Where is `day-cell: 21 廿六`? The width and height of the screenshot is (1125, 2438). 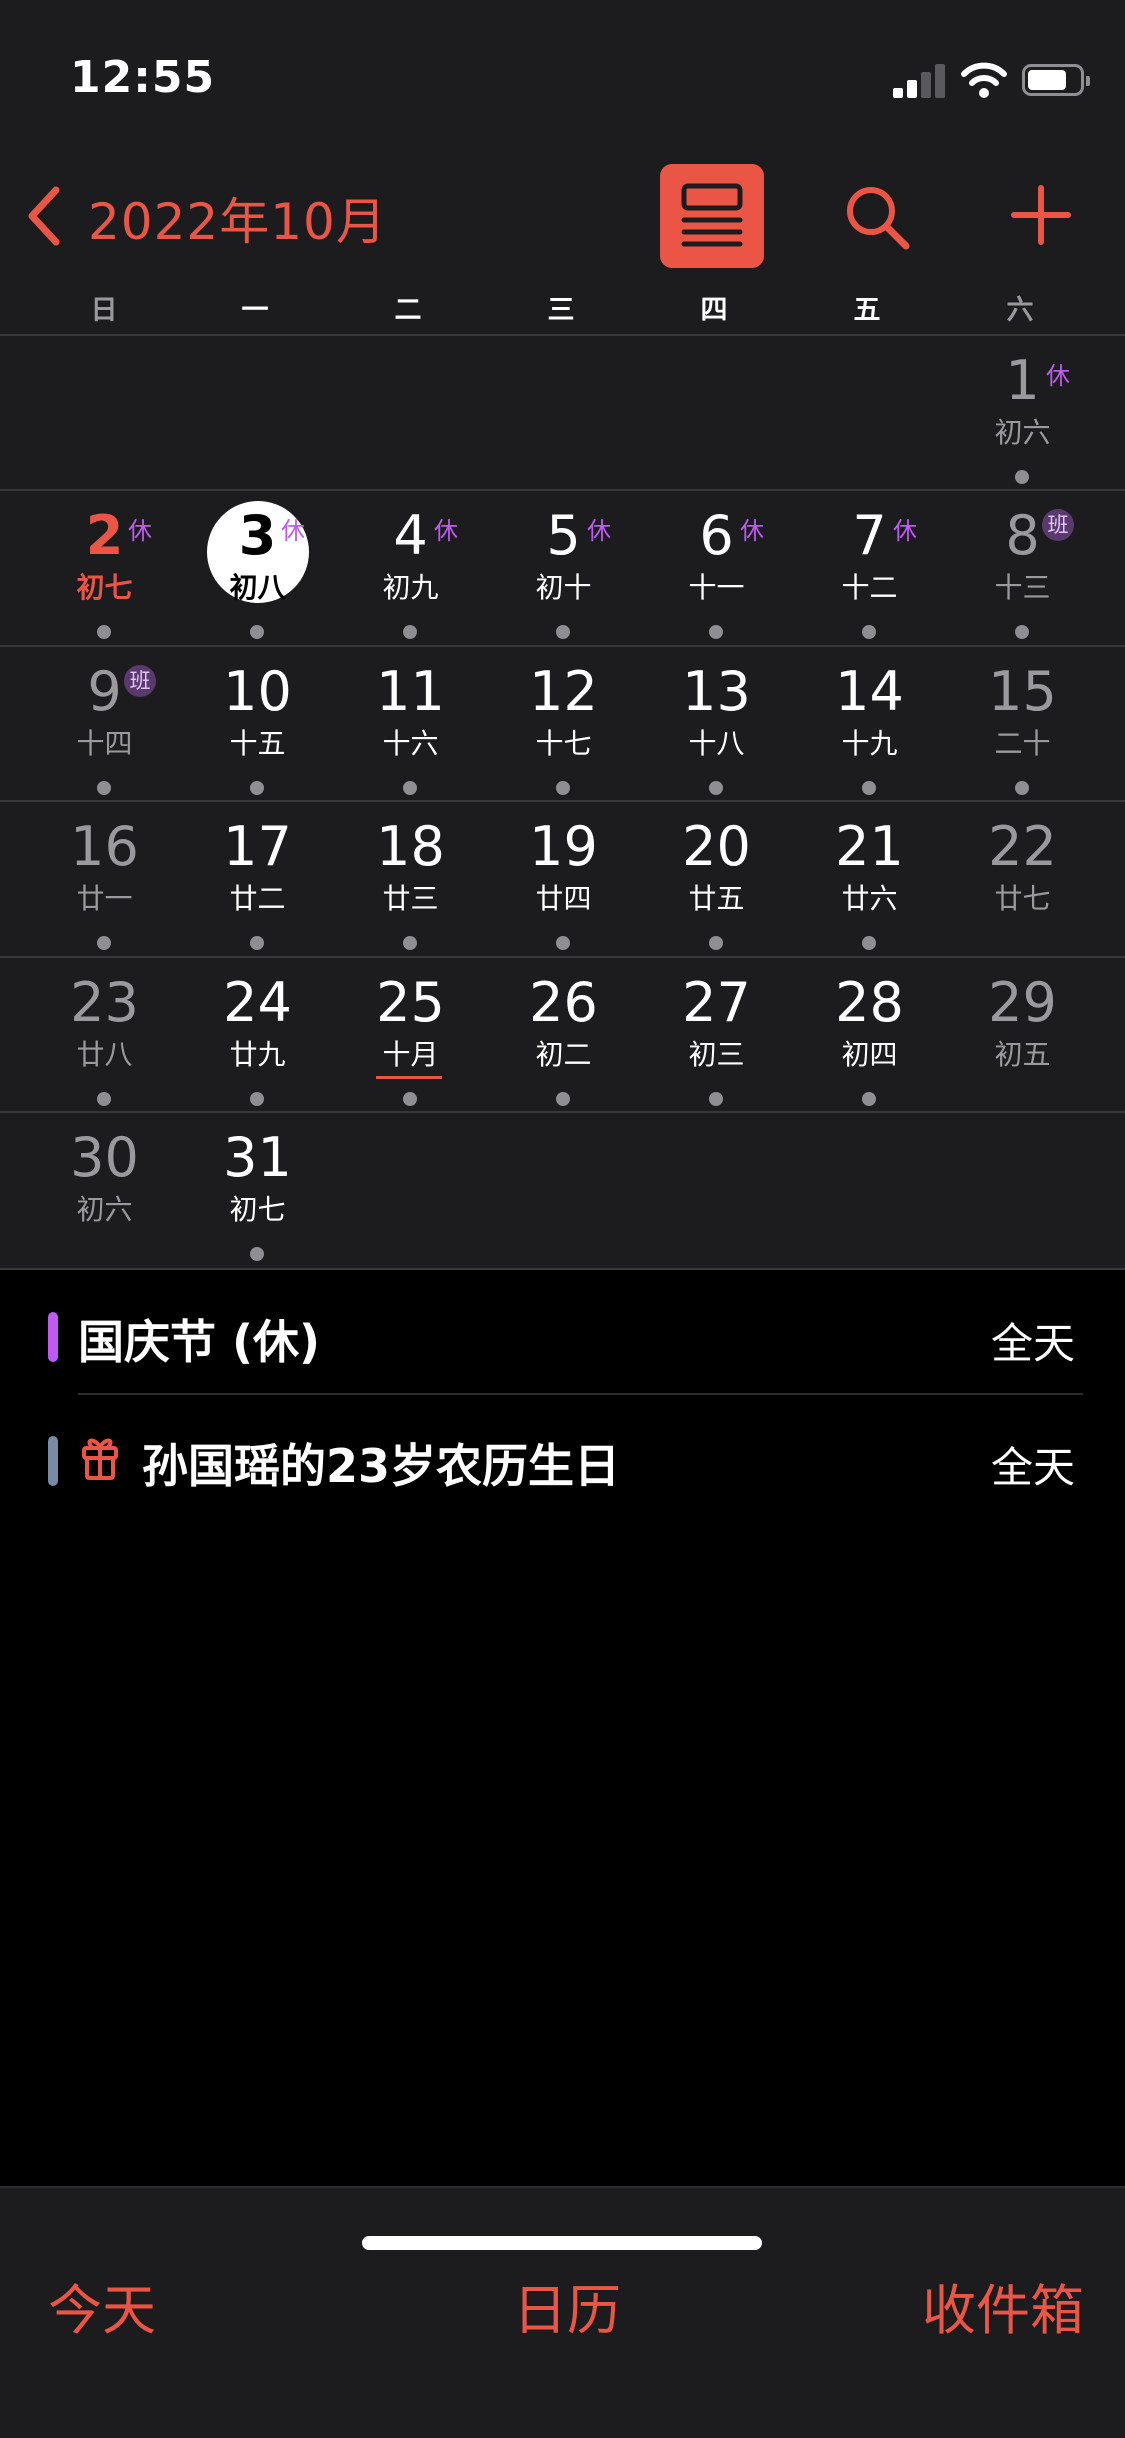
day-cell: 21 廿六 is located at coordinates (869, 879).